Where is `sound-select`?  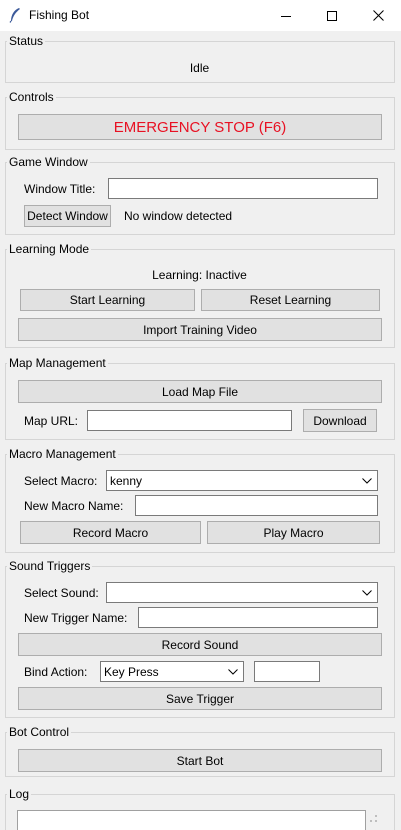
sound-select is located at coordinates (242, 592).